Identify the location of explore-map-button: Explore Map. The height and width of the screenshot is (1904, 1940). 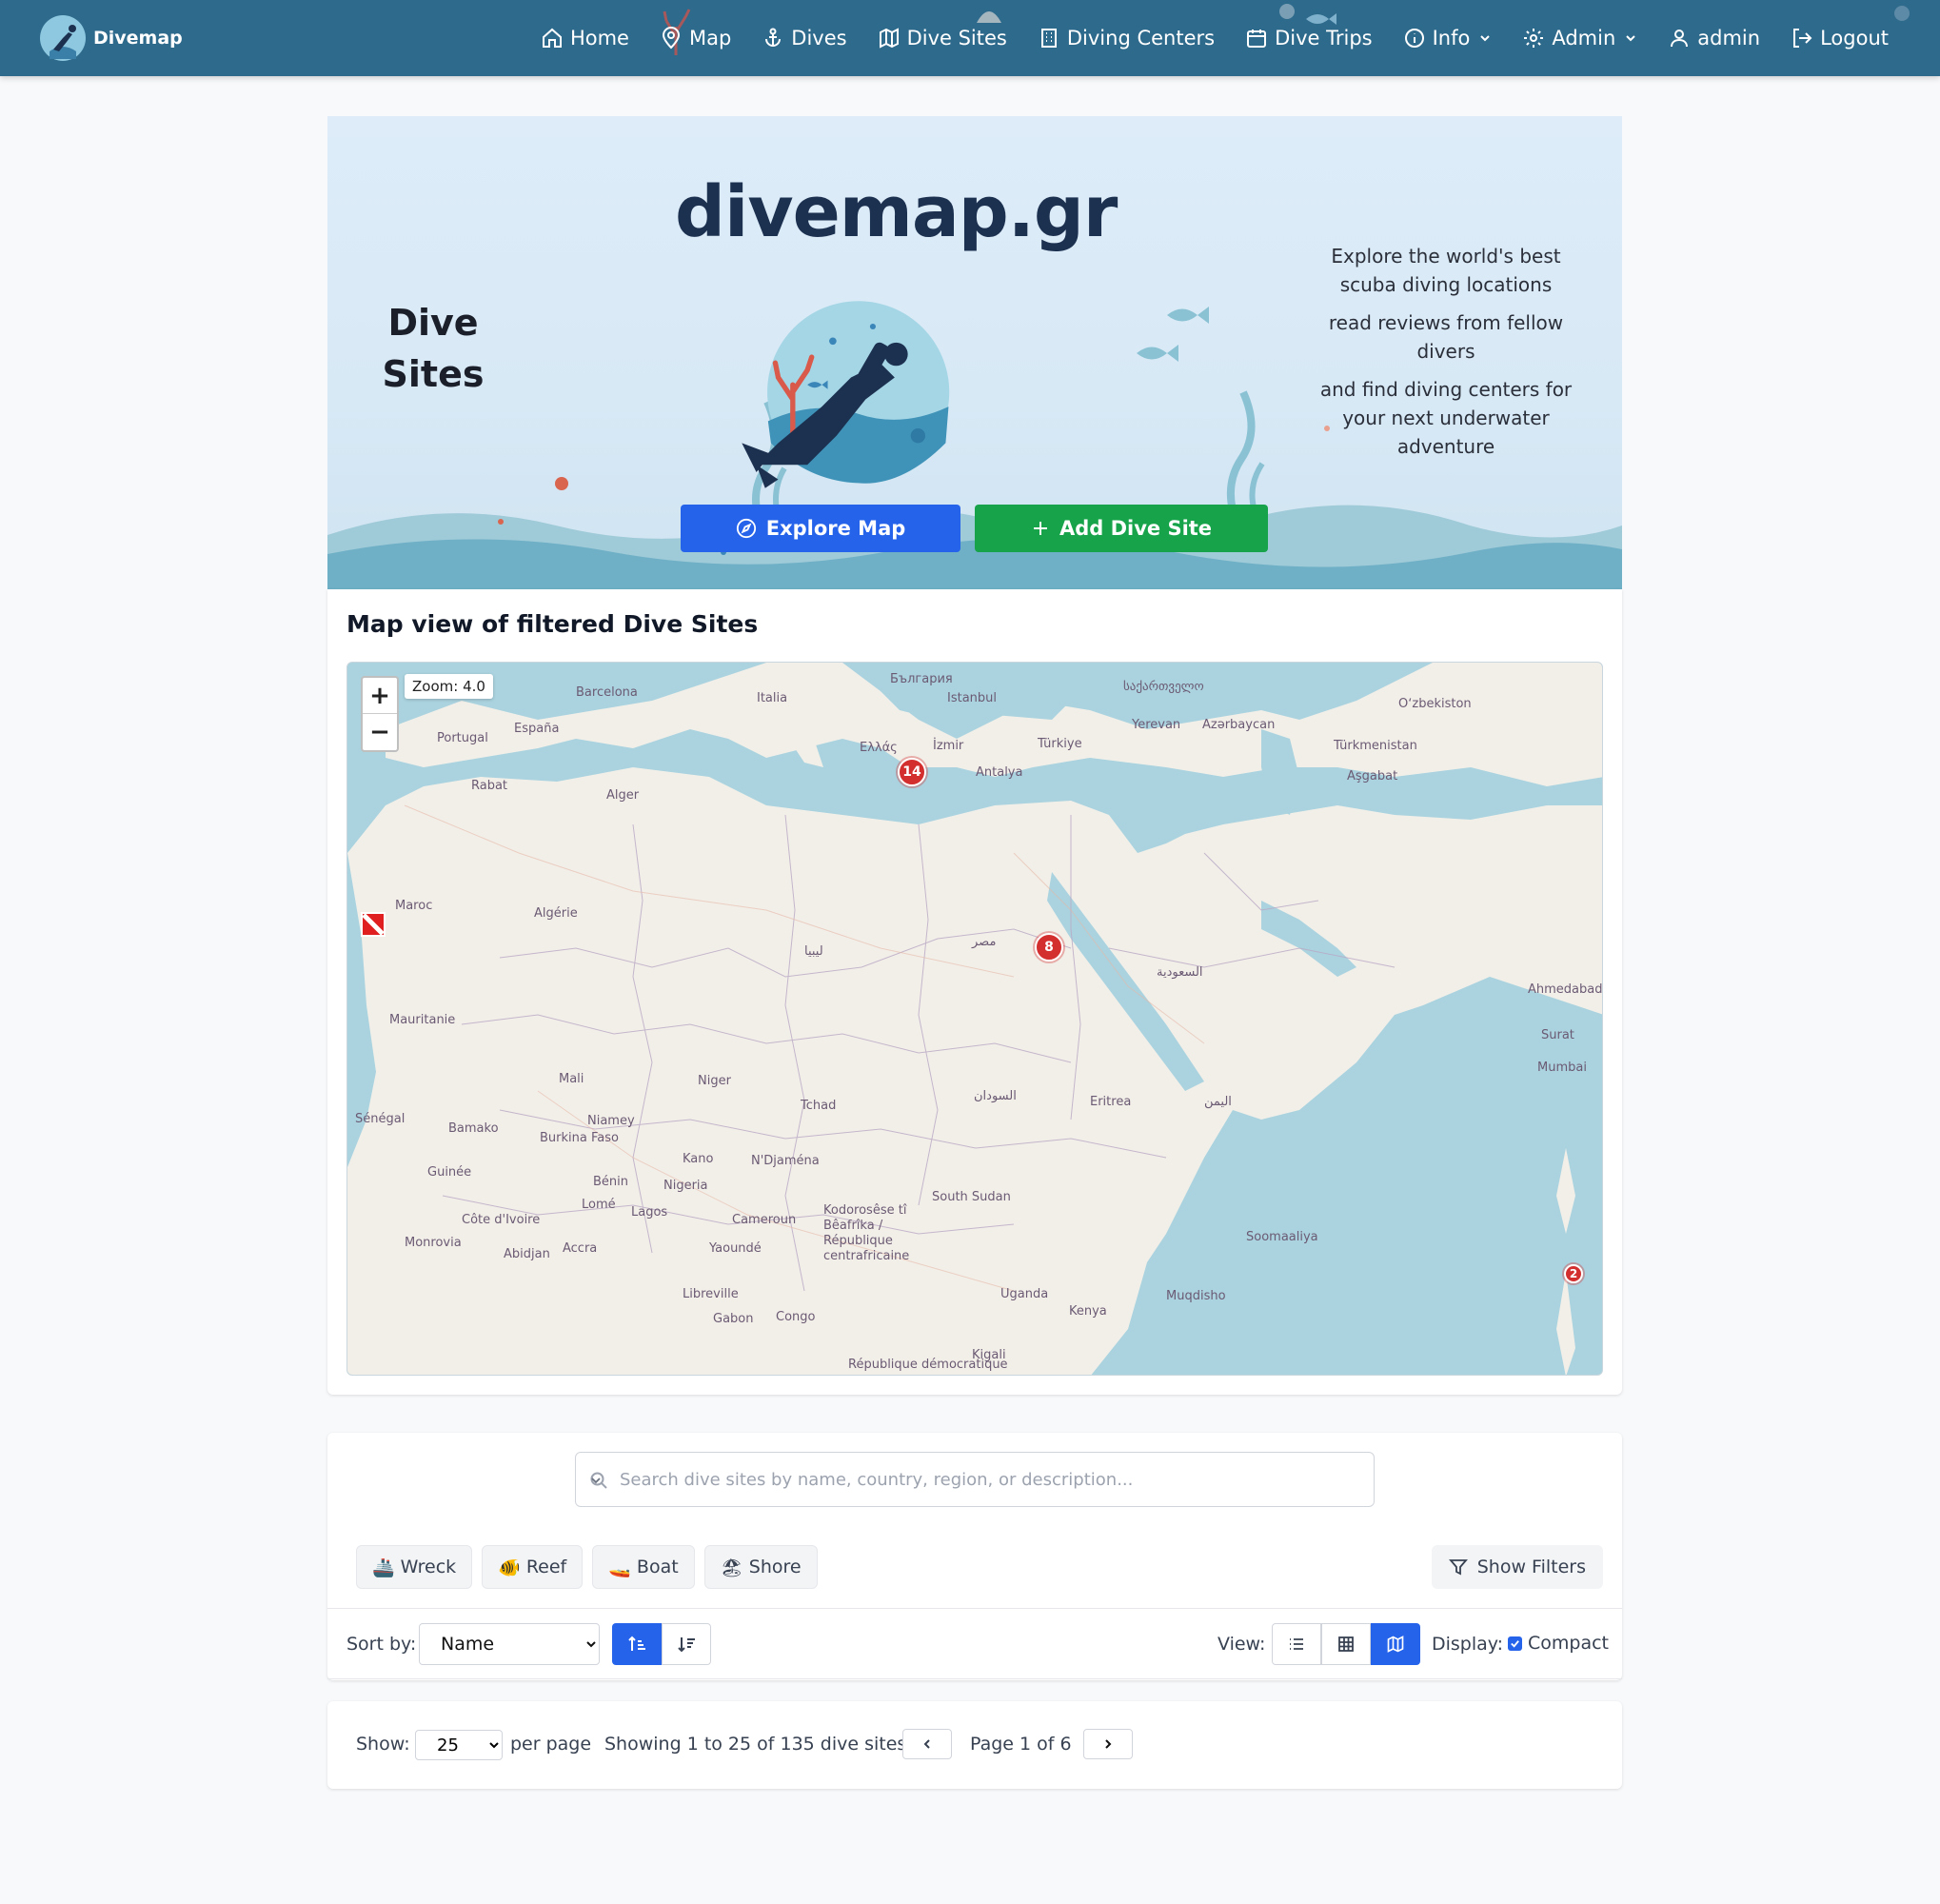
(820, 528).